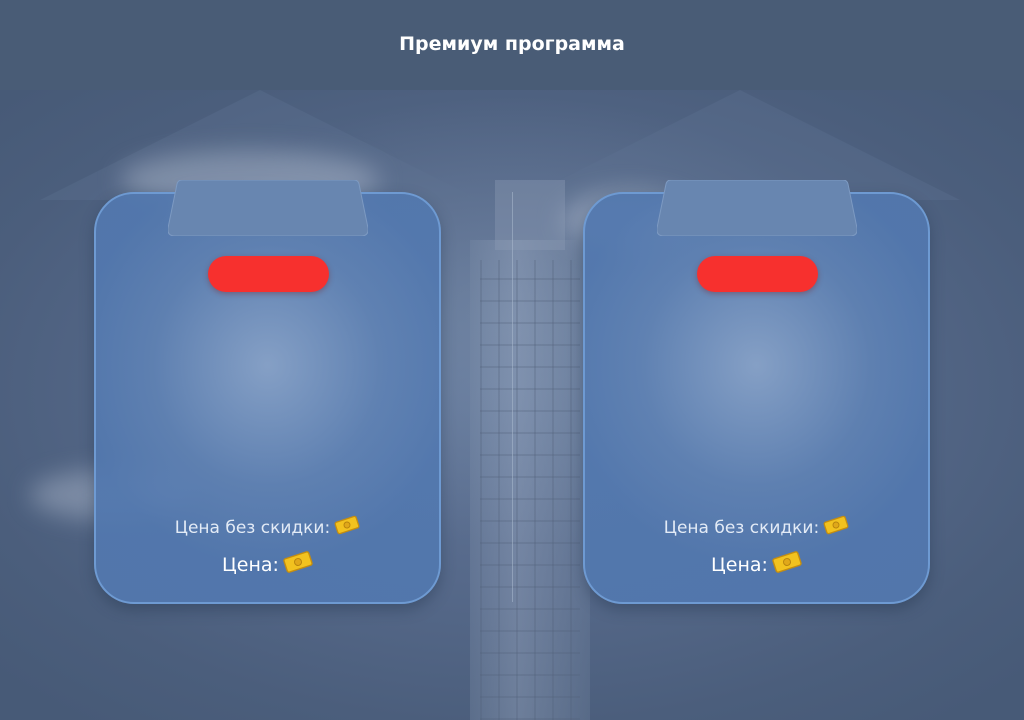 The image size is (1024, 720). What do you see at coordinates (530, 450) in the screenshot?
I see `background-tower` at bounding box center [530, 450].